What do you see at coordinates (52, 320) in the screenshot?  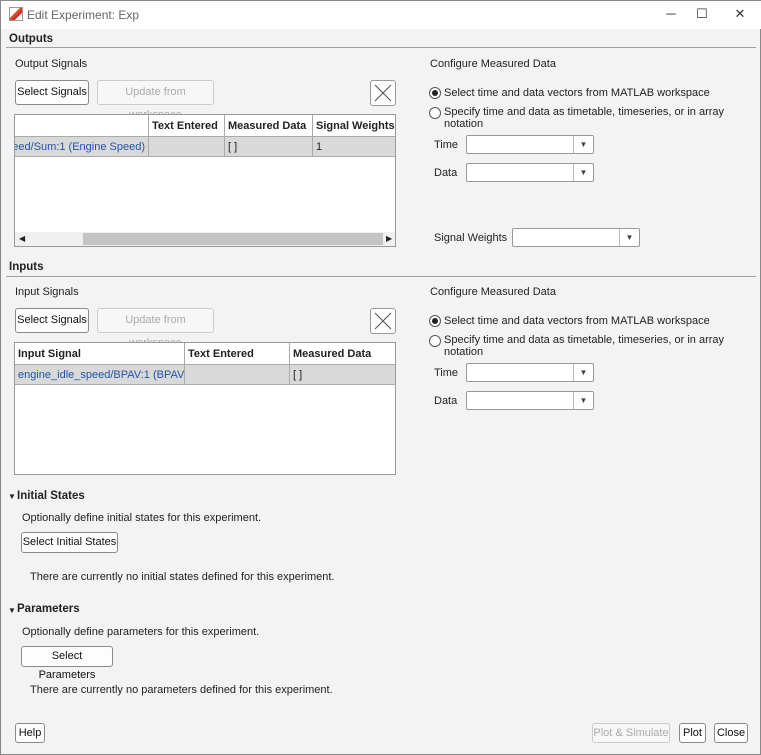 I see `select-input-signals-button: Select Signals` at bounding box center [52, 320].